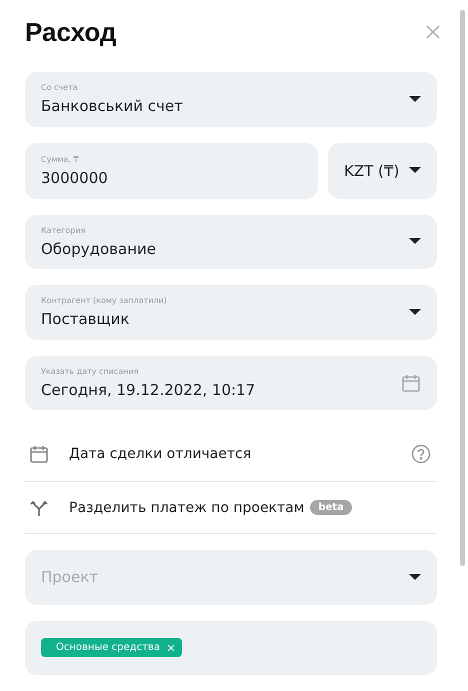 Image resolution: width=468 pixels, height=691 pixels. Describe the element at coordinates (231, 383) in the screenshot. I see `date-field: Указать дату списания Сегодня, 19.12.2022, 10:17` at that location.